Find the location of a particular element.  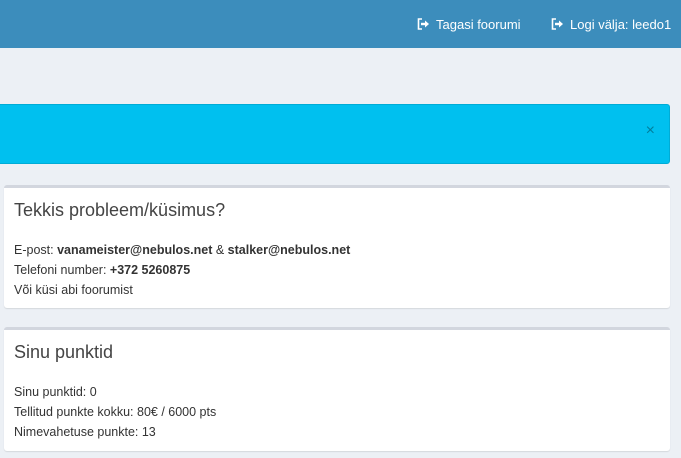

help-box-title: Tekkis probleem/küsimus? is located at coordinates (120, 210).